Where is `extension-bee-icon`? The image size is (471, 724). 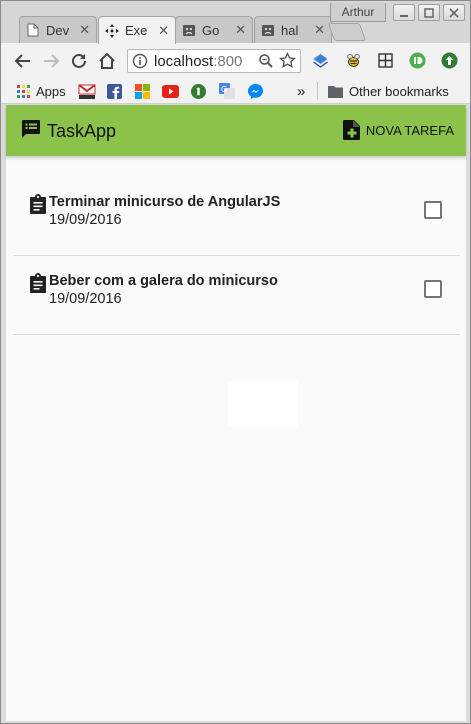
extension-bee-icon is located at coordinates (353, 60).